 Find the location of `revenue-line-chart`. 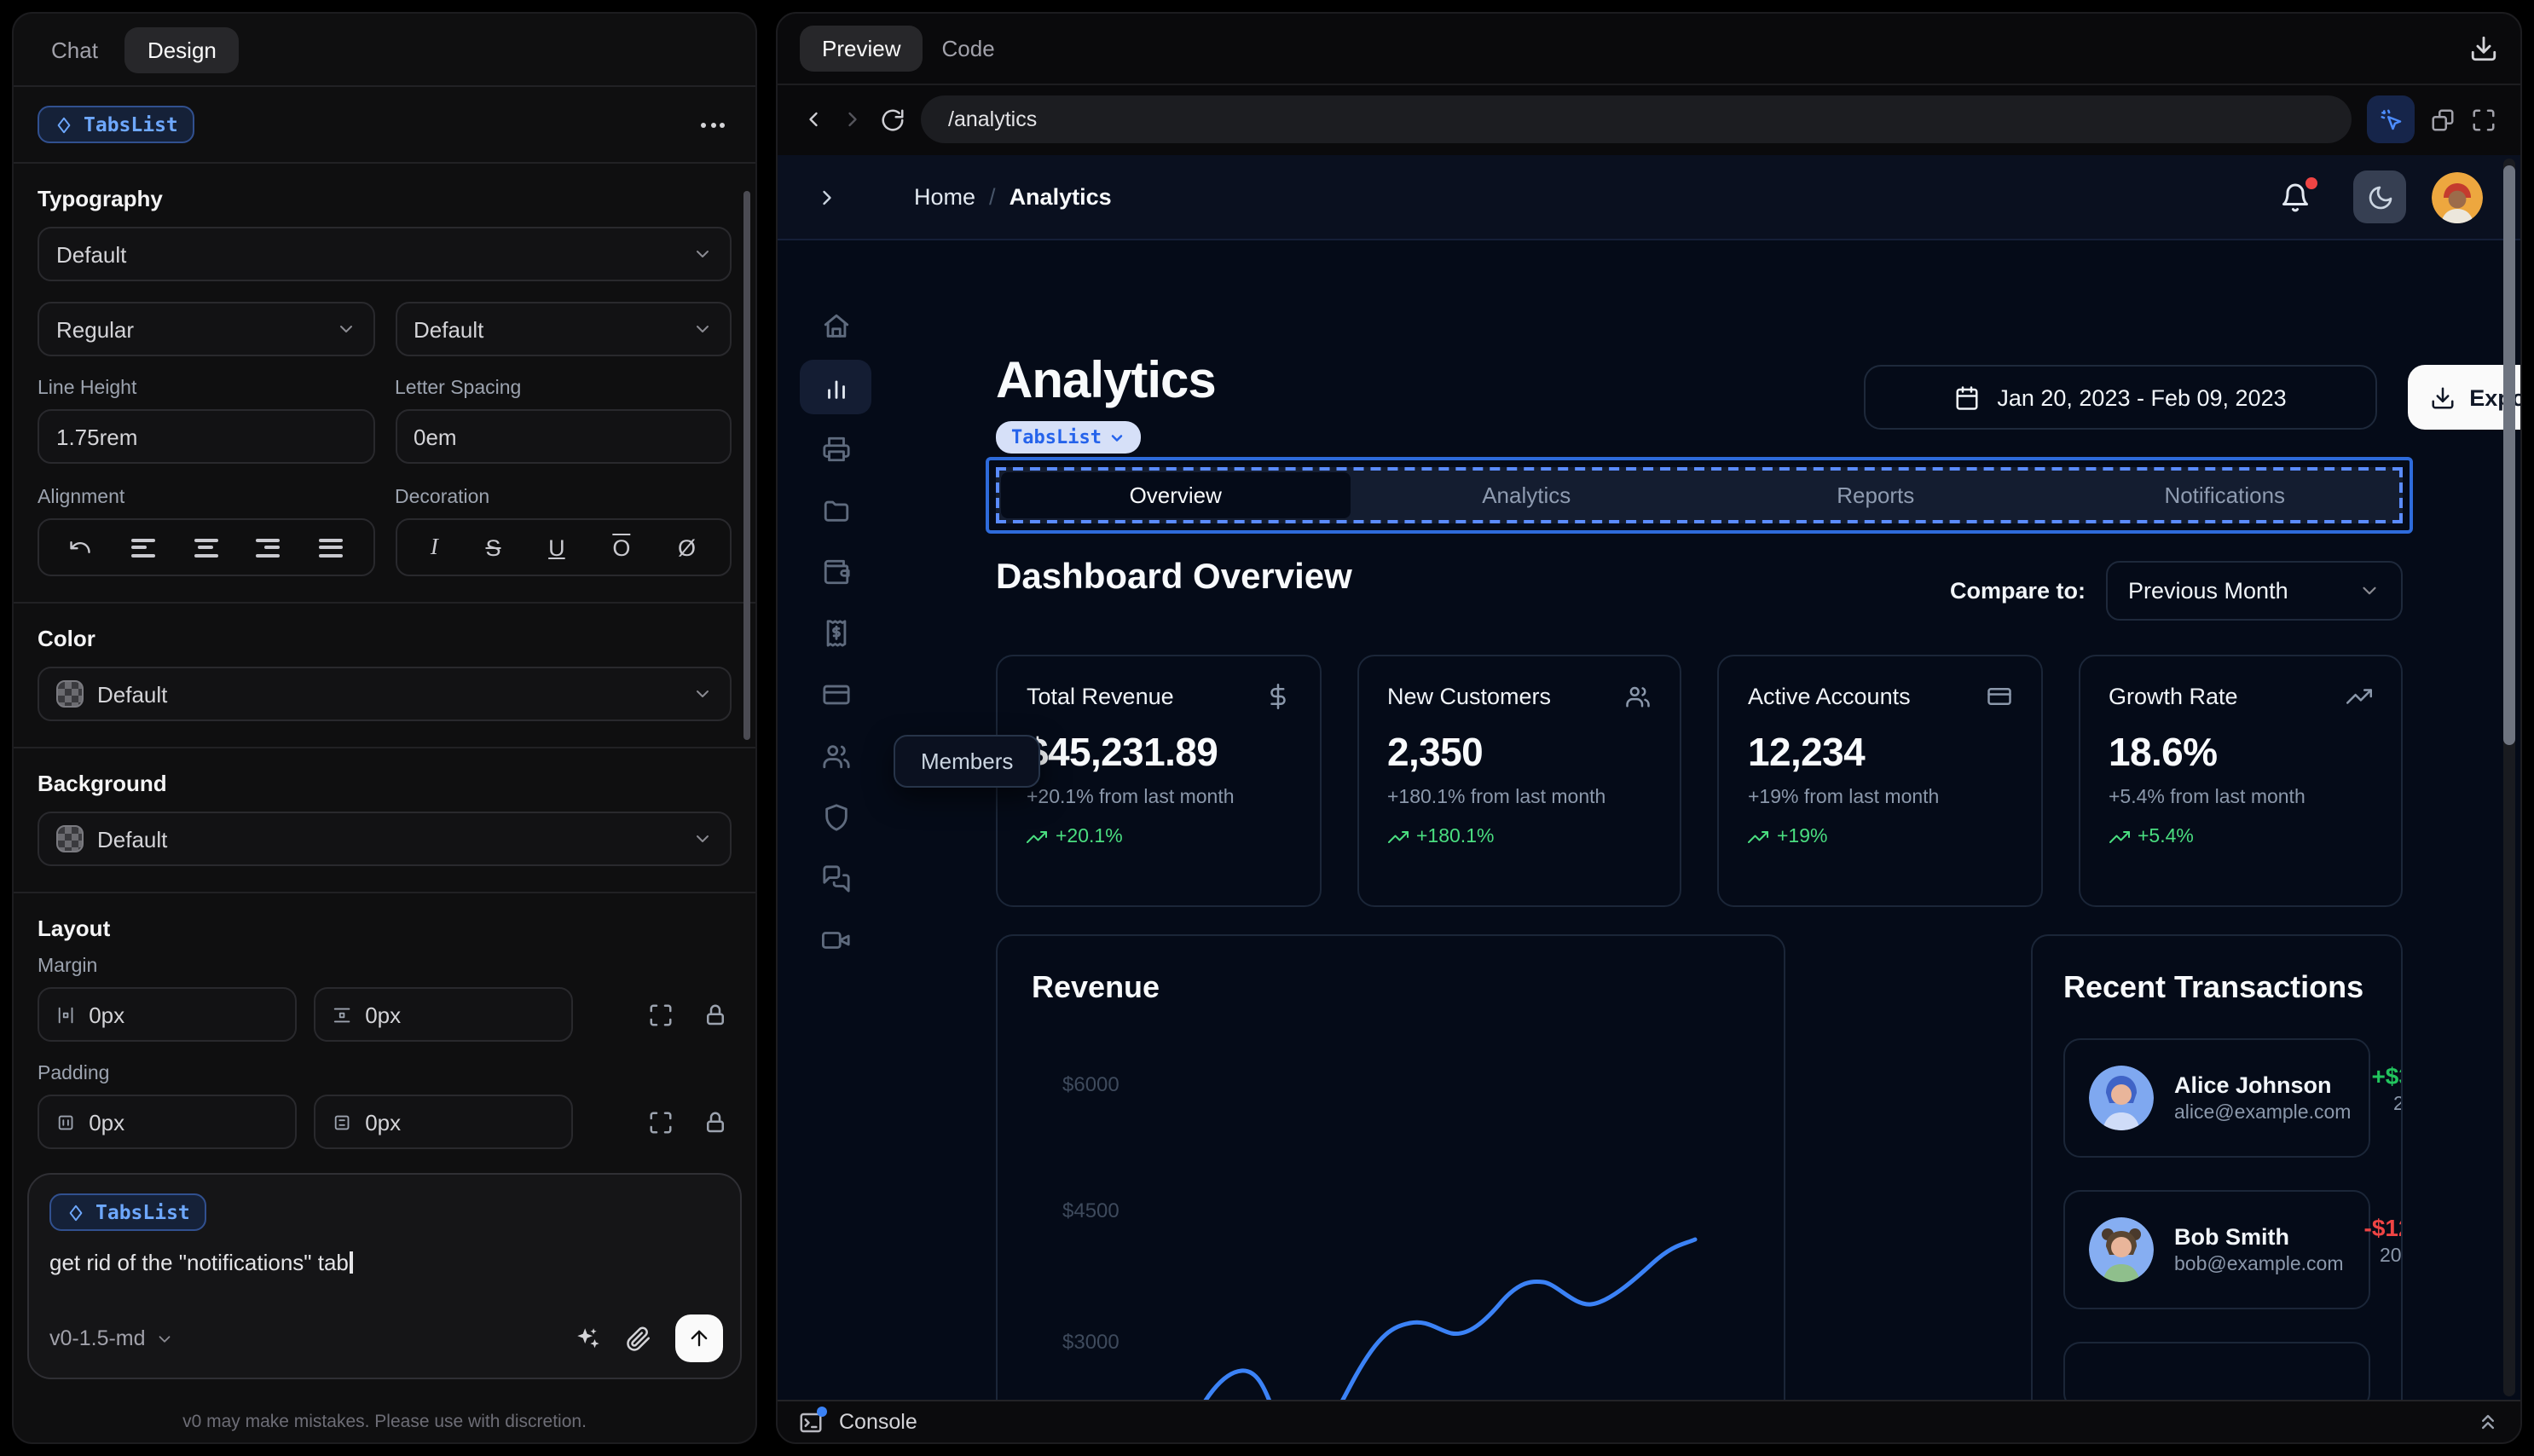

revenue-line-chart is located at coordinates (1450, 1318).